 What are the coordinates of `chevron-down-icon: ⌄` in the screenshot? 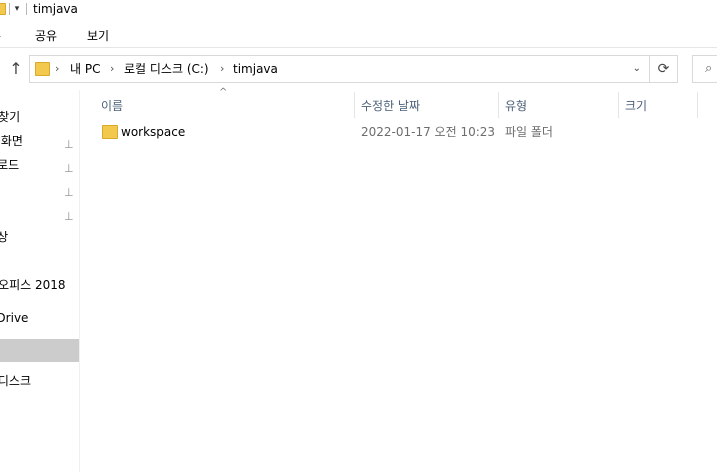 It's located at (637, 69).